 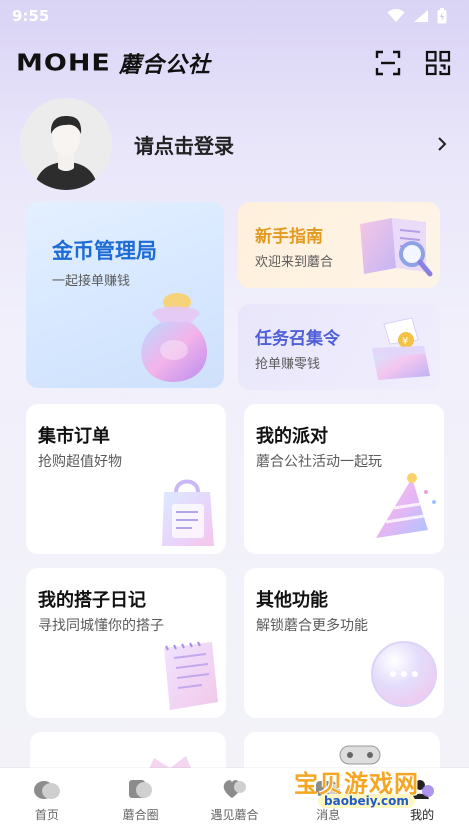 I want to click on task-recruit-card: 任务召集令 抢单赚零钱 ¥, so click(x=339, y=347).